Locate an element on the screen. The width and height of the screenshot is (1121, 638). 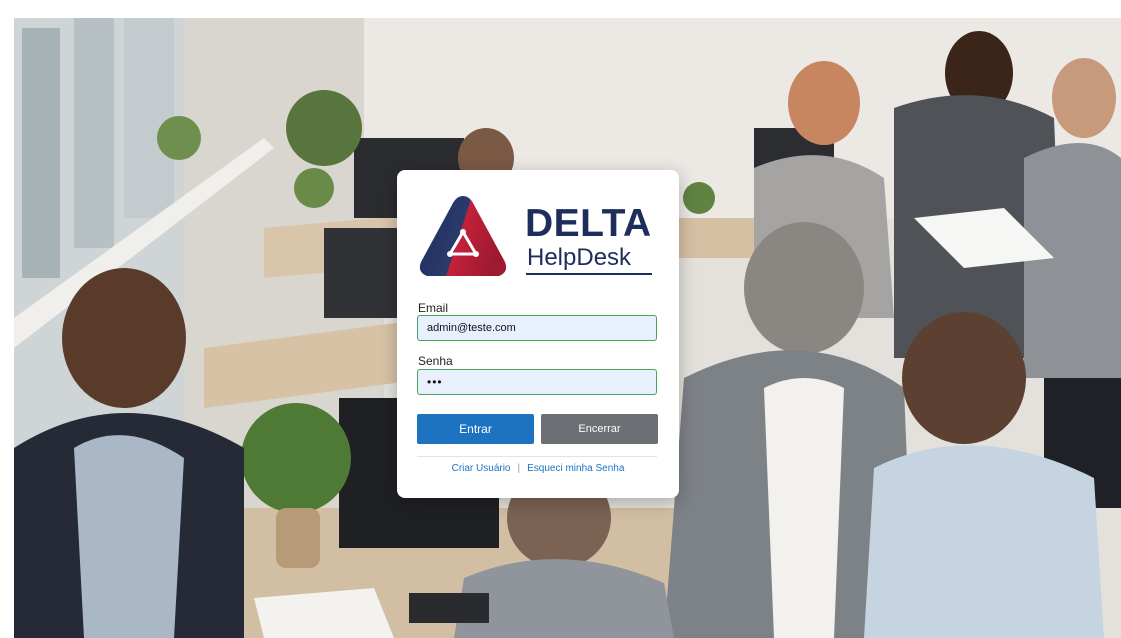
brand-subtitle: HelpDesk is located at coordinates (579, 257).